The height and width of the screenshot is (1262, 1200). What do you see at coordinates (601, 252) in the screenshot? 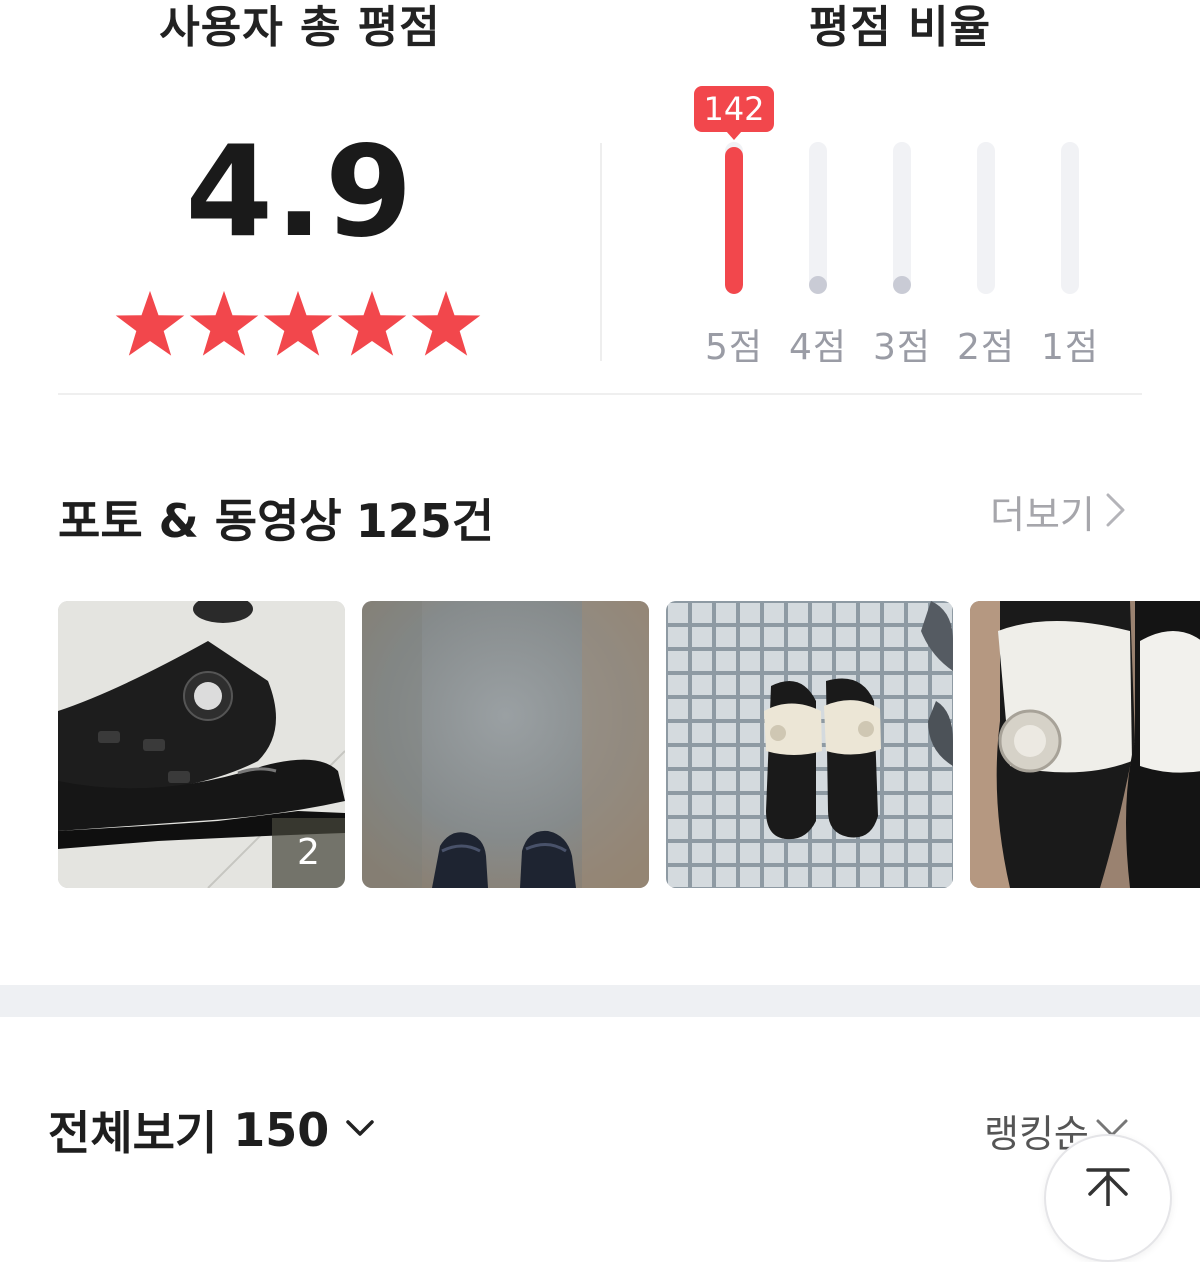
I see `vertical-divider` at bounding box center [601, 252].